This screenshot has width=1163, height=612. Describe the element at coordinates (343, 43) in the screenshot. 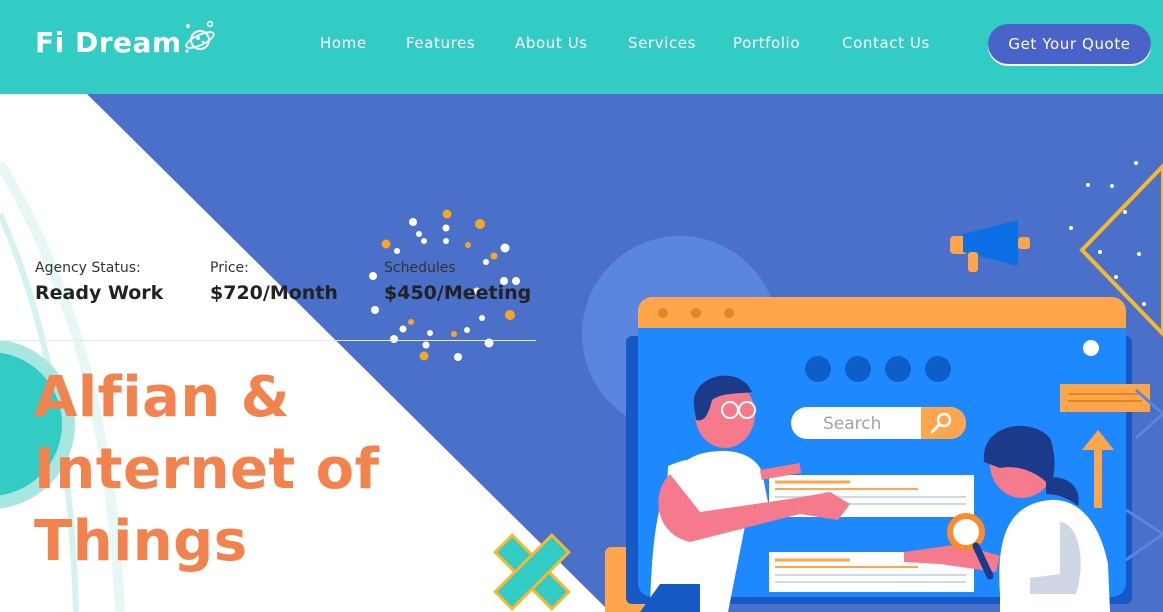

I see `nav-home: Home` at that location.